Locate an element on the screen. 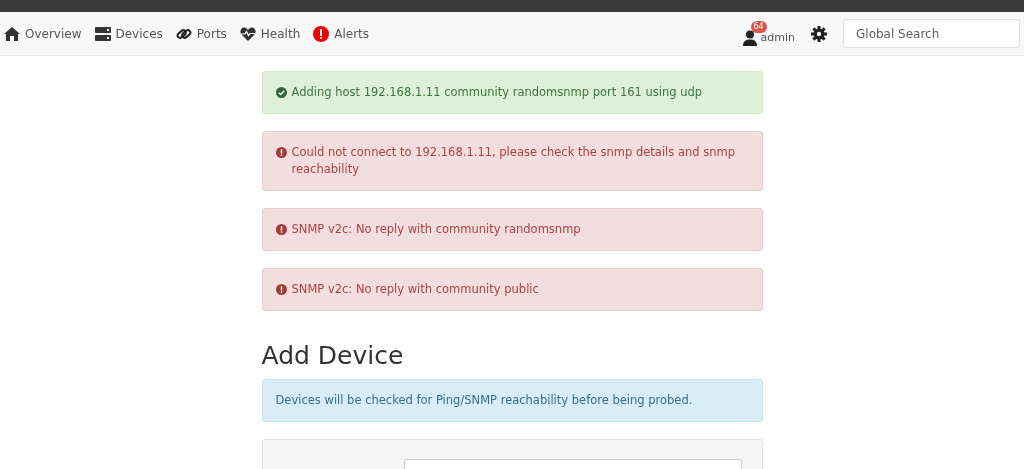 The height and width of the screenshot is (469, 1024). settings-icon is located at coordinates (819, 33).